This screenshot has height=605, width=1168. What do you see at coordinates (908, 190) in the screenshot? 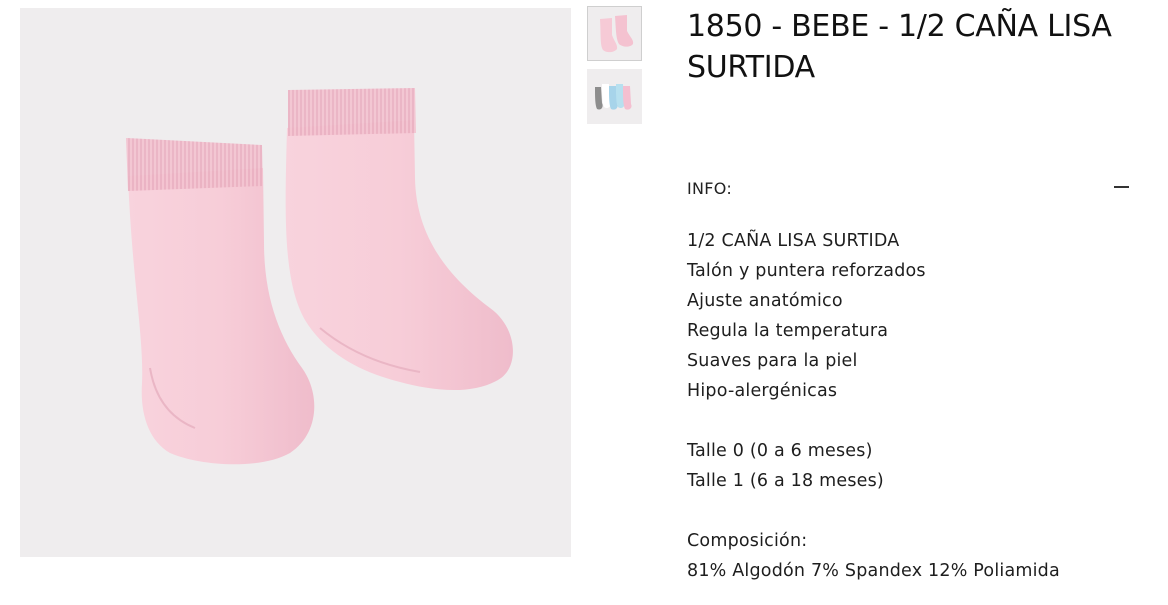
I see `info-accordion-toggle: INFO:` at bounding box center [908, 190].